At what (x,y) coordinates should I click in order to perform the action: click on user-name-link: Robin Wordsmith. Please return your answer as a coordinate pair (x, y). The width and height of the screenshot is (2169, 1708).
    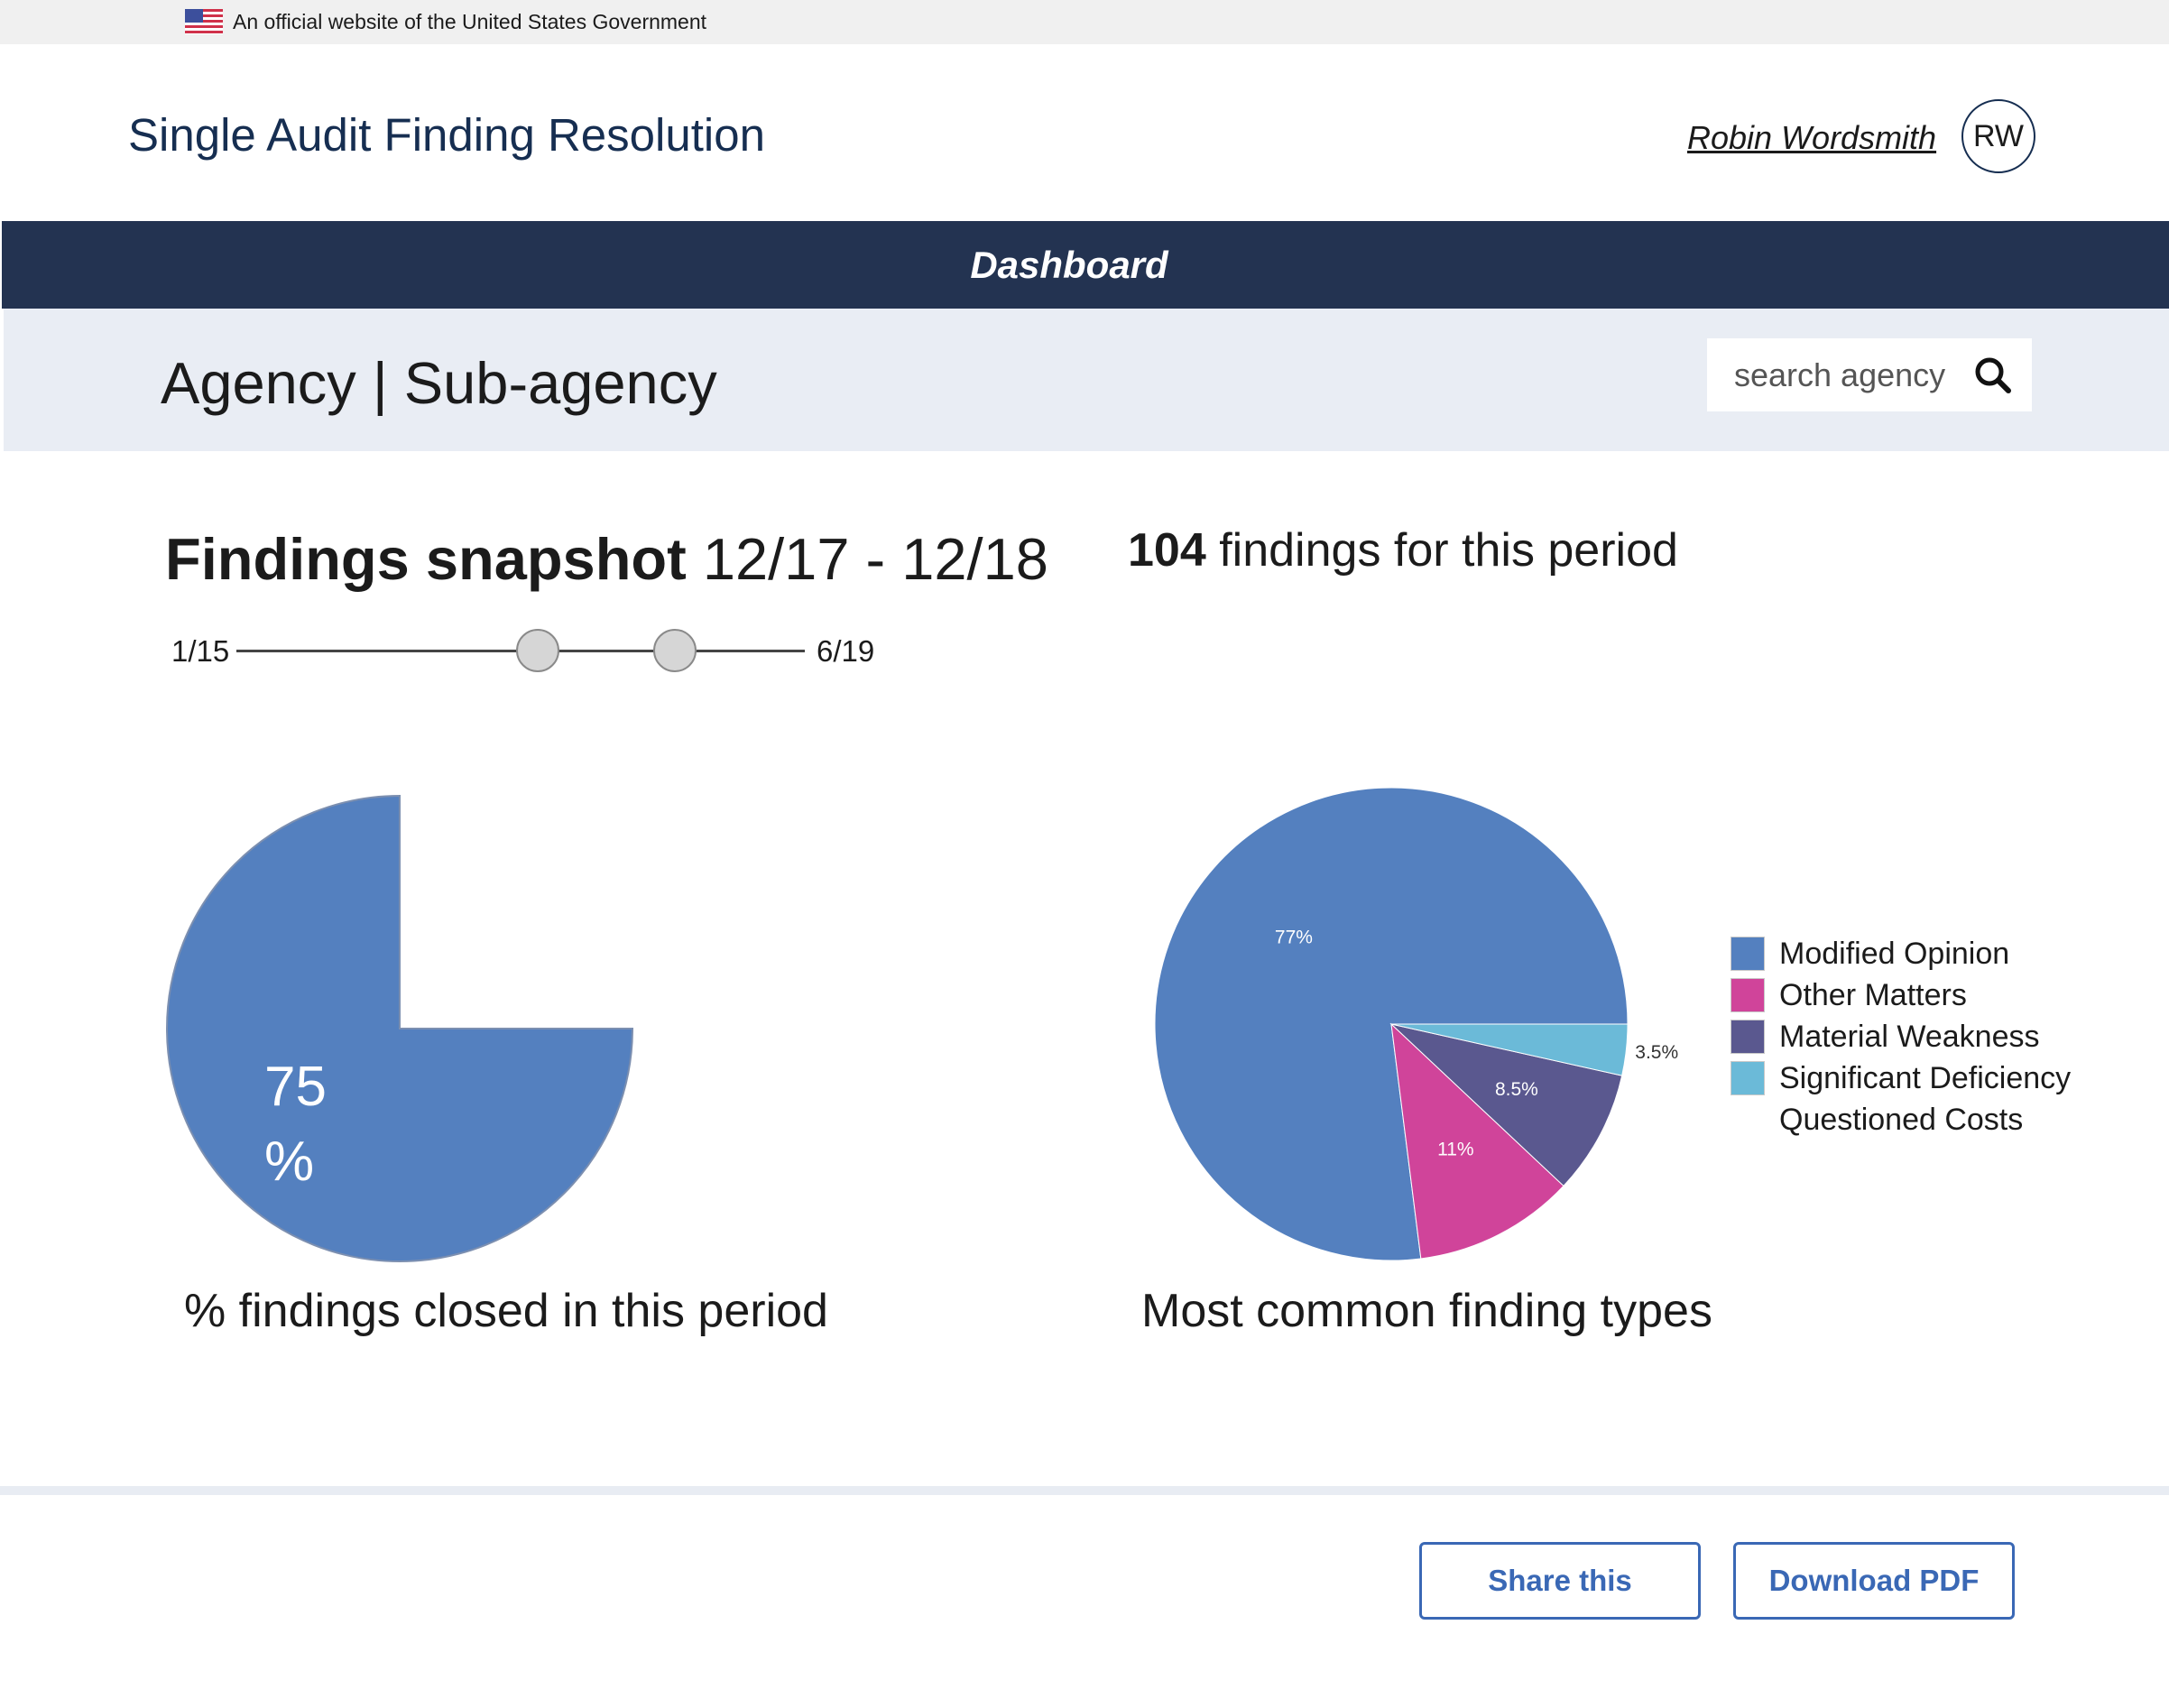
    Looking at the image, I should click on (1812, 138).